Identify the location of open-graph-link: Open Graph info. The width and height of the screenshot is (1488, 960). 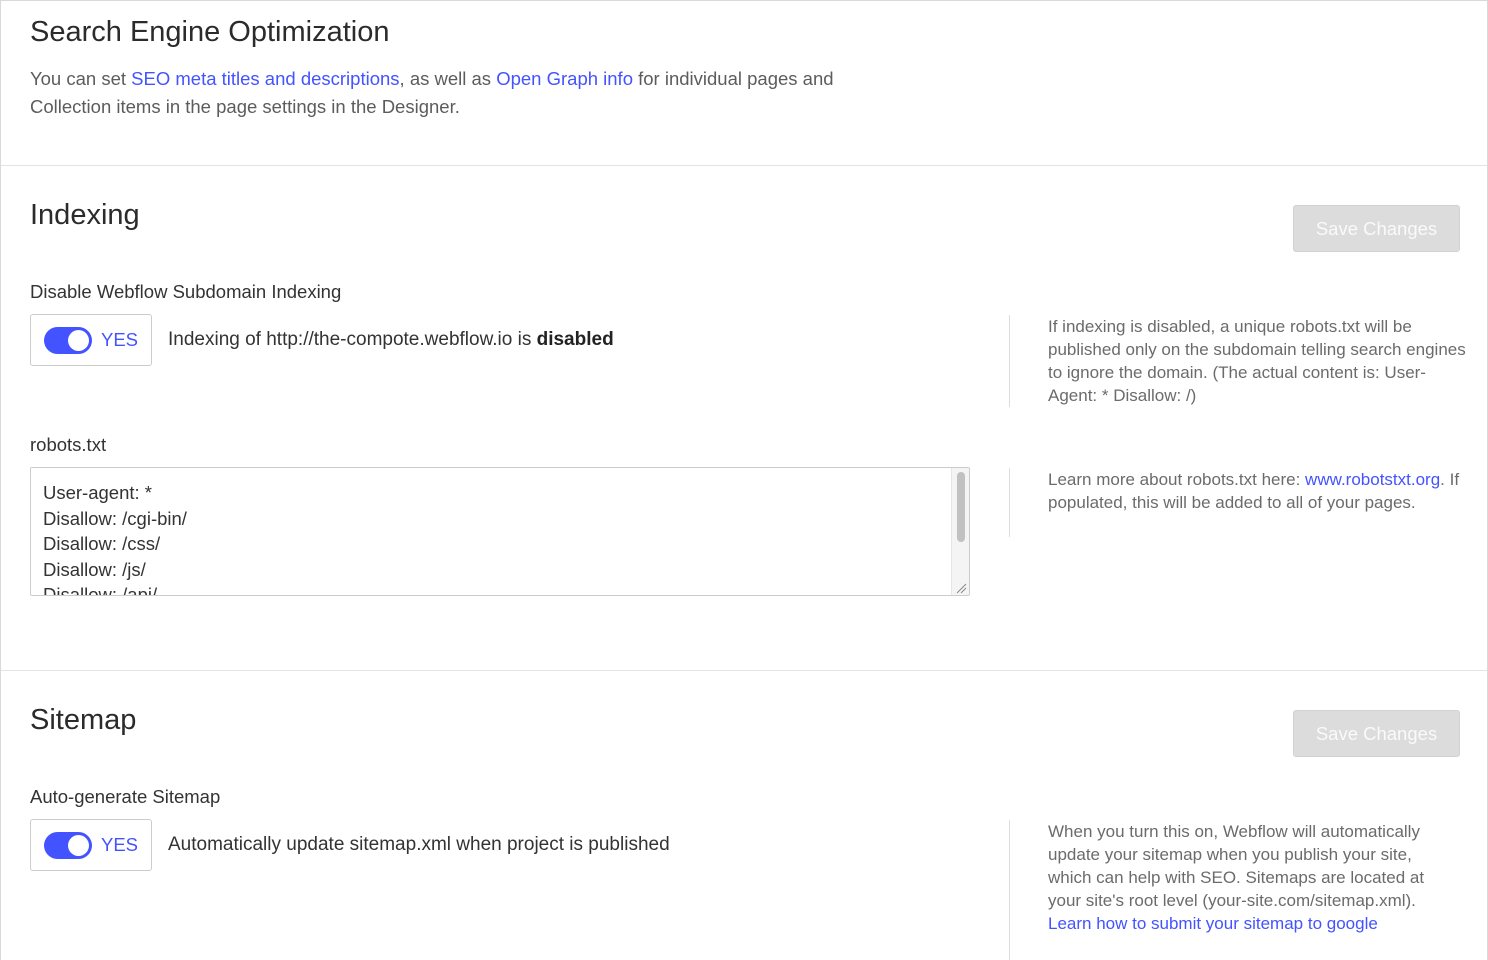
(564, 78).